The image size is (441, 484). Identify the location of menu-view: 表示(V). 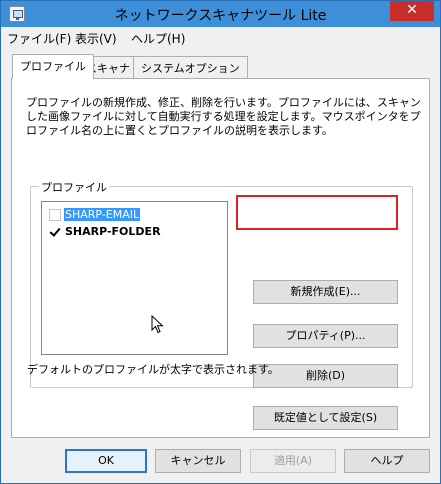
(96, 38).